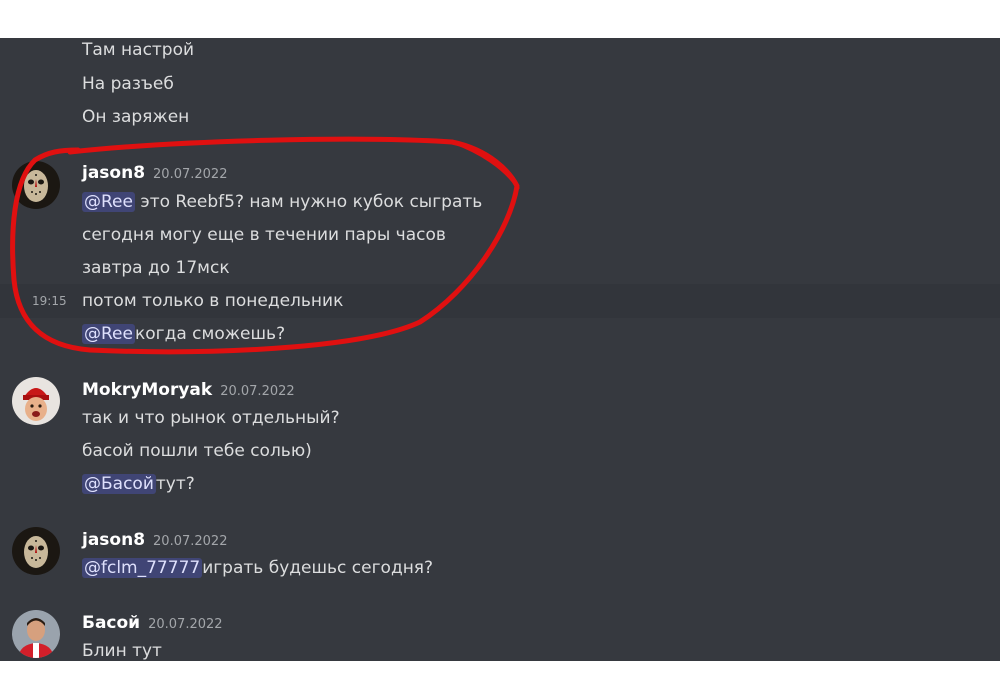 The height and width of the screenshot is (700, 1000). Describe the element at coordinates (49, 301) in the screenshot. I see `hover-timestamp: 19:15` at that location.